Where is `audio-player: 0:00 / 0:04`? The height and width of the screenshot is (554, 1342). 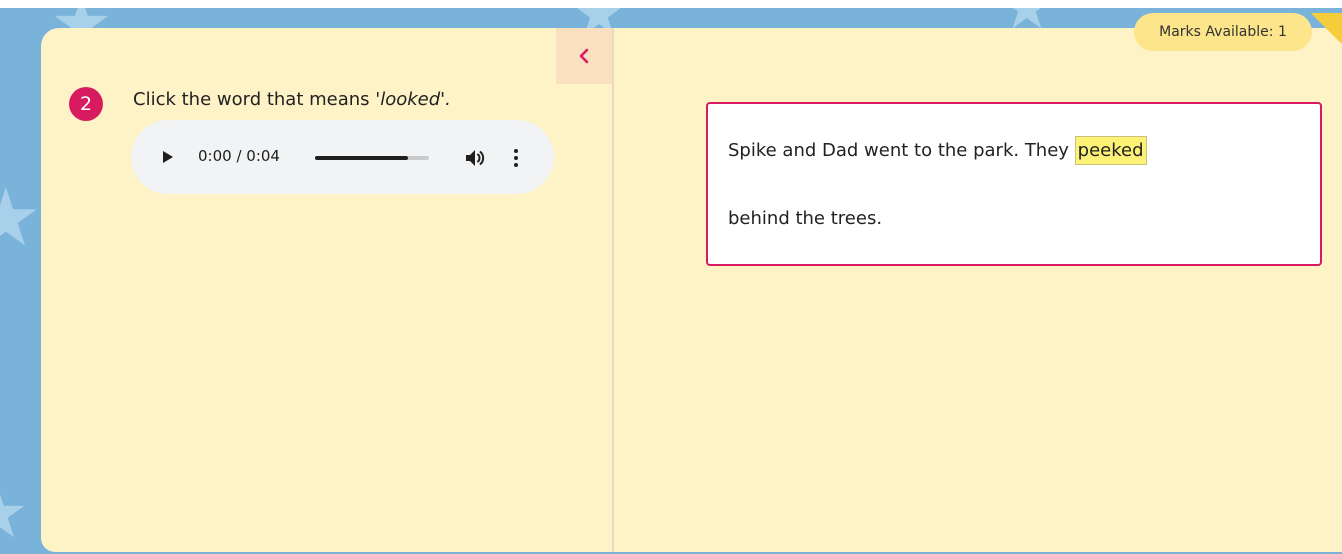 audio-player: 0:00 / 0:04 is located at coordinates (342, 157).